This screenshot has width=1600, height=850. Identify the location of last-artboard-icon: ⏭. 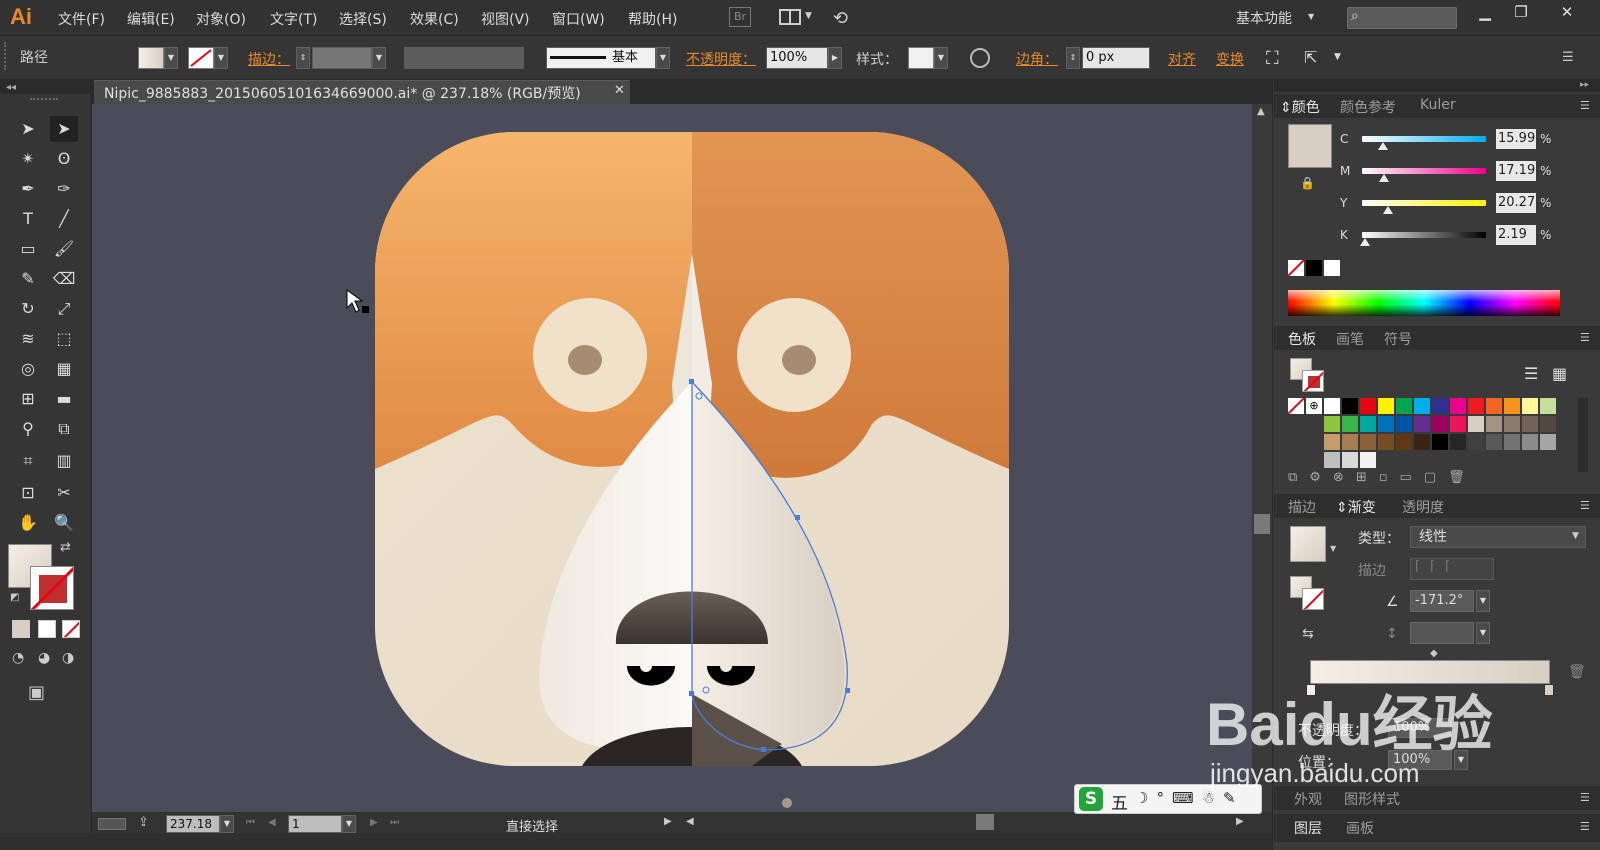
(394, 822).